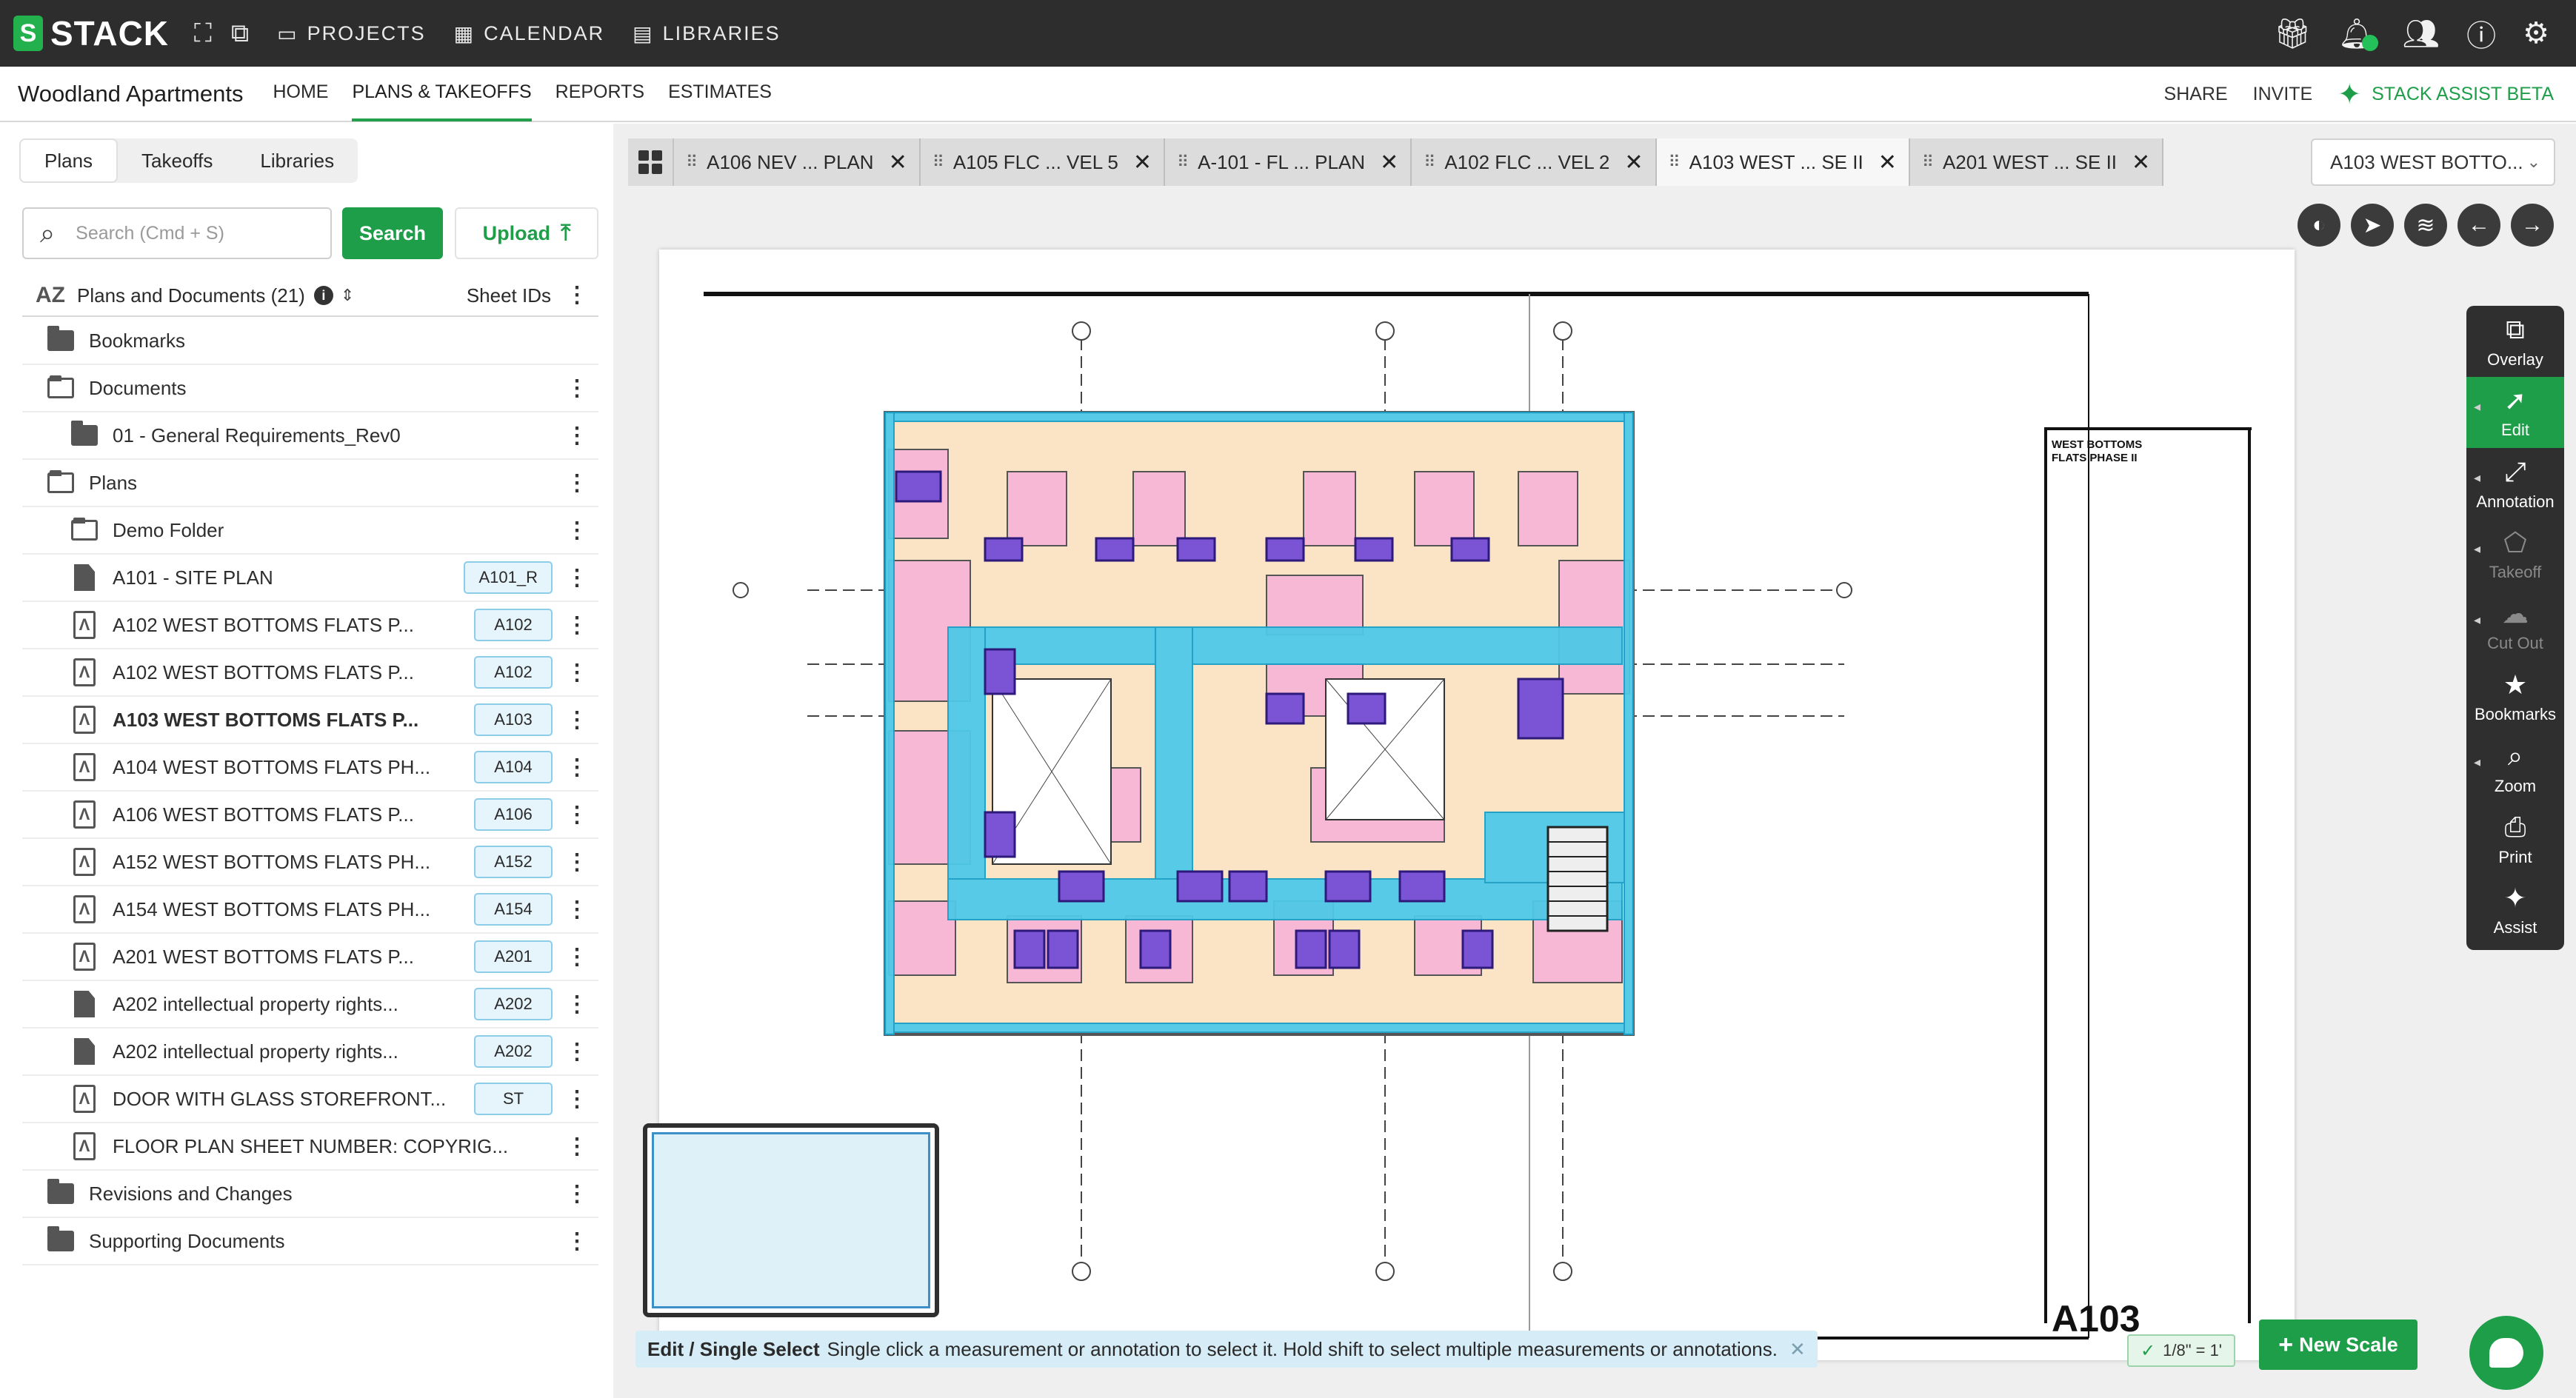 The height and width of the screenshot is (1398, 2576). I want to click on sheet-id-badge: A201, so click(513, 956).